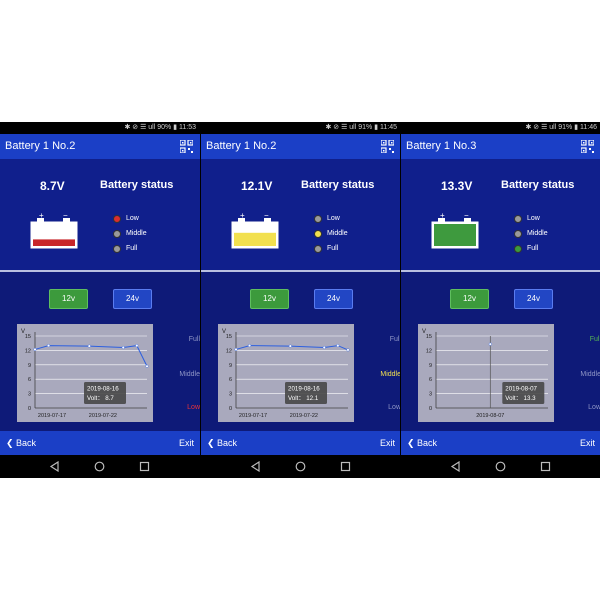 This screenshot has width=600, height=600. Describe the element at coordinates (500, 146) in the screenshot. I see `app-bar: Battery 1 No.3` at that location.